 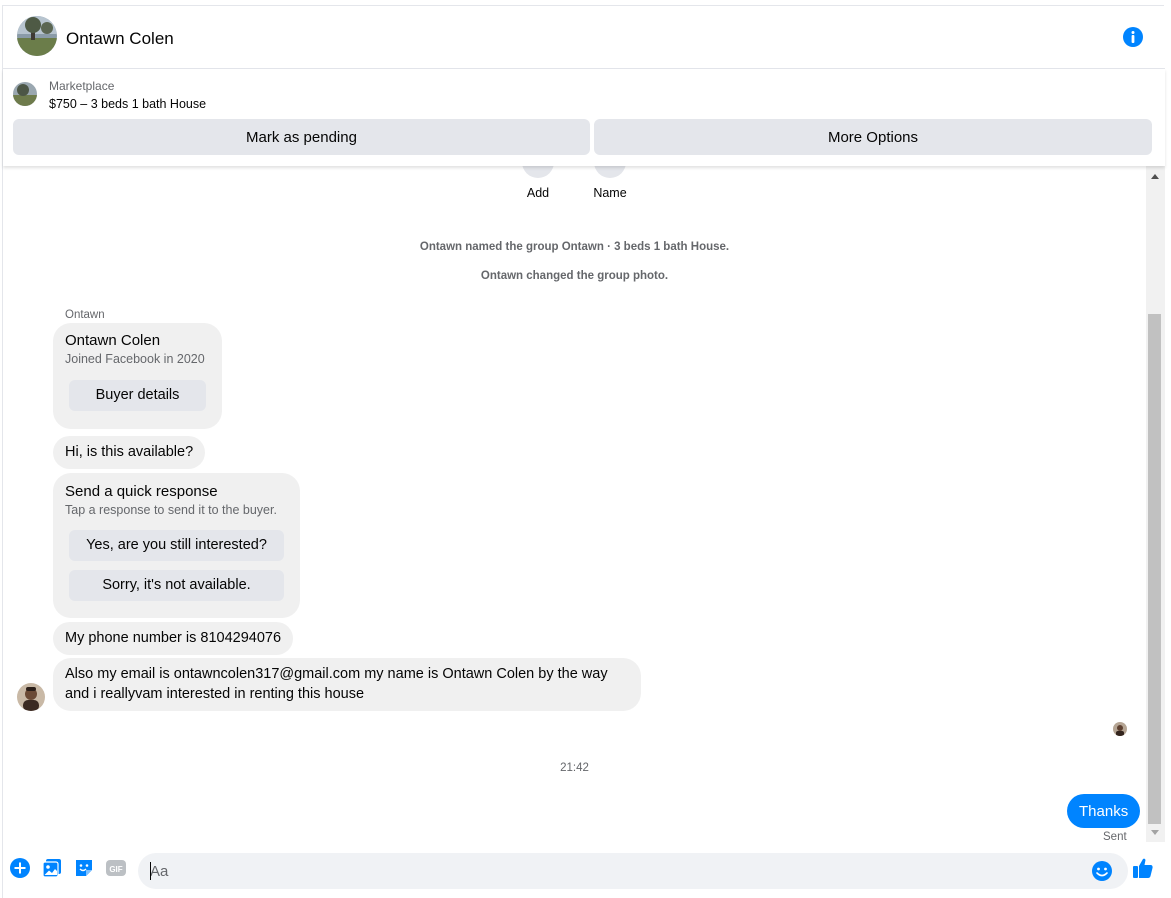 I want to click on emoji-icon, so click(x=1102, y=871).